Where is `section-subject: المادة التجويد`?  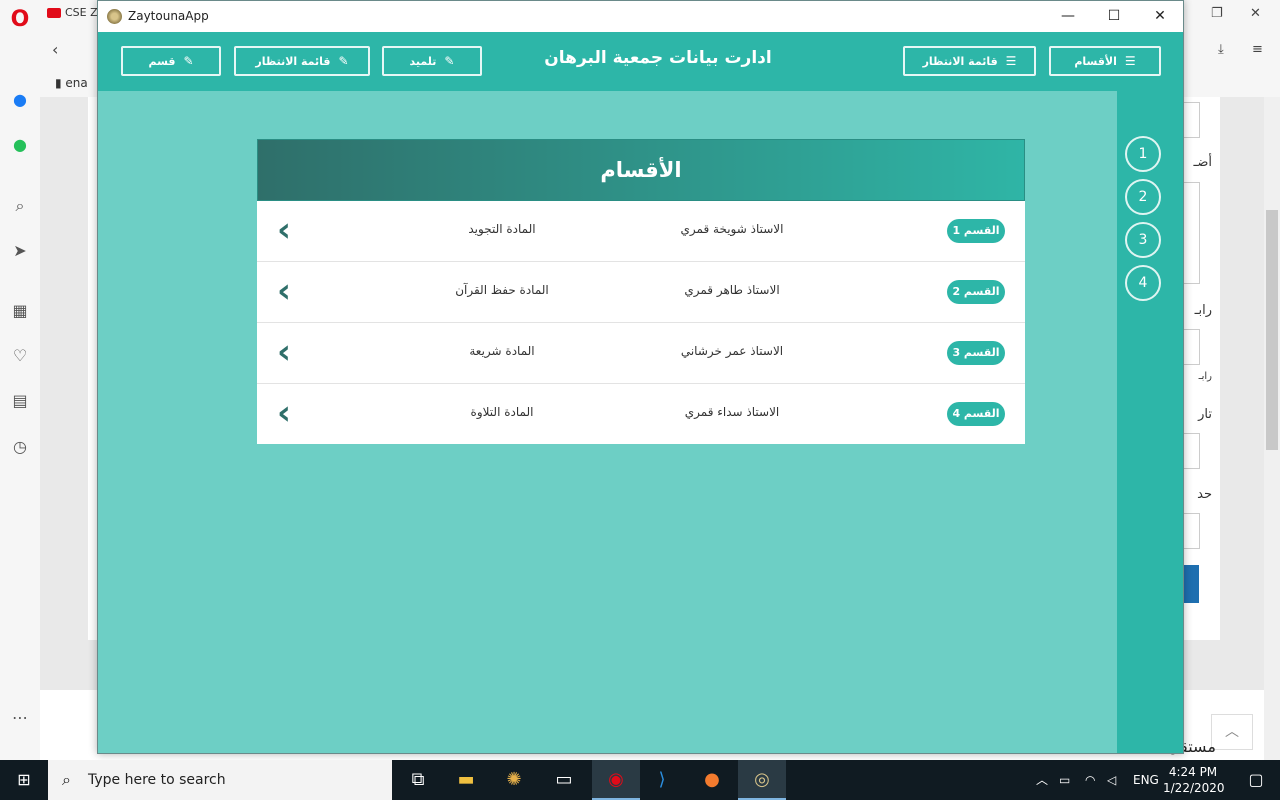 section-subject: المادة التجويد is located at coordinates (502, 229).